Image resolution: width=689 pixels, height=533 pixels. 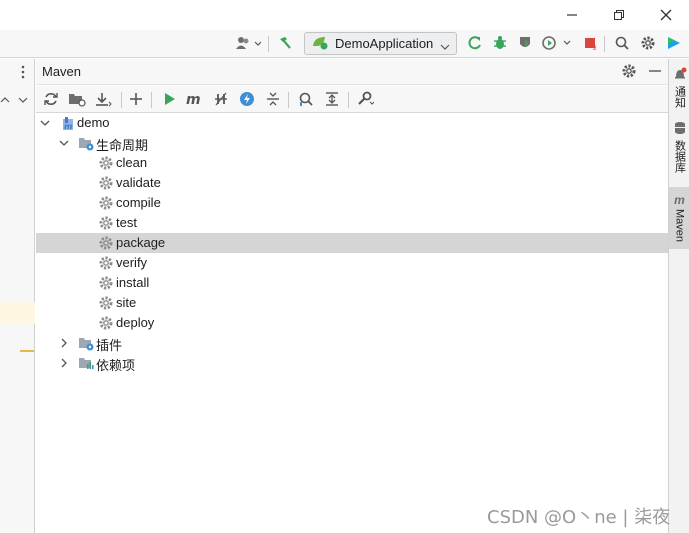 I want to click on goal-label: package, so click(x=141, y=242).